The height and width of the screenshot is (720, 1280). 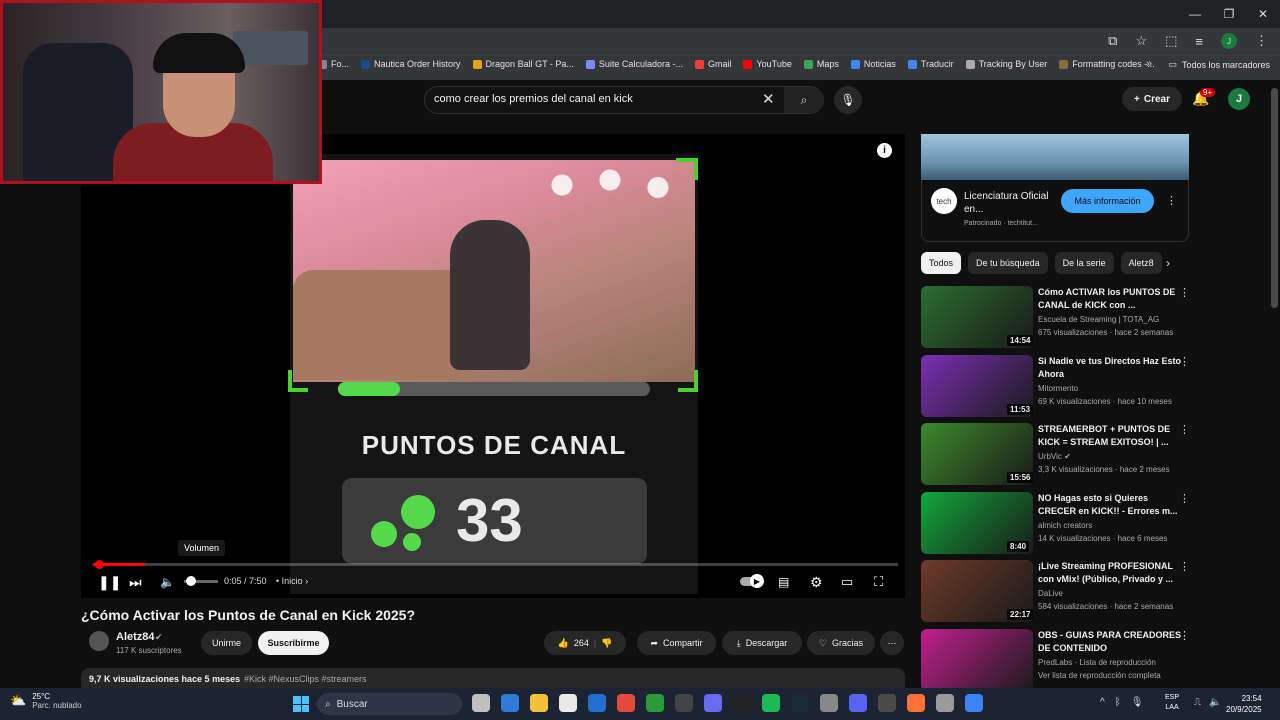 What do you see at coordinates (676, 643) in the screenshot?
I see `share-button: ➦ Compartir` at bounding box center [676, 643].